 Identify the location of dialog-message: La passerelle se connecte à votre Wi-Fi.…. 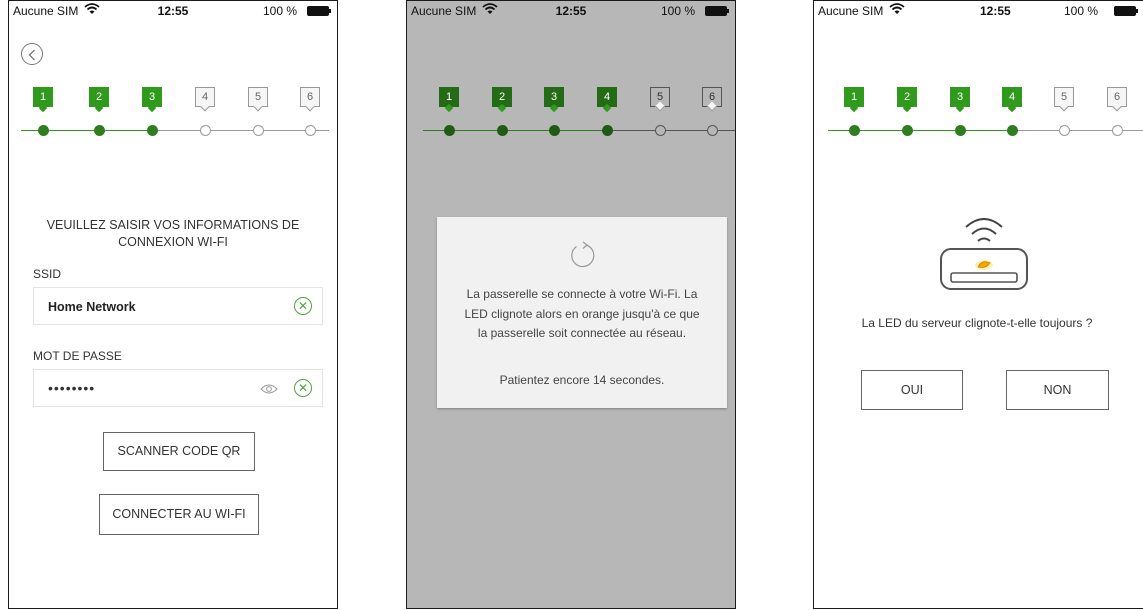
(582, 313).